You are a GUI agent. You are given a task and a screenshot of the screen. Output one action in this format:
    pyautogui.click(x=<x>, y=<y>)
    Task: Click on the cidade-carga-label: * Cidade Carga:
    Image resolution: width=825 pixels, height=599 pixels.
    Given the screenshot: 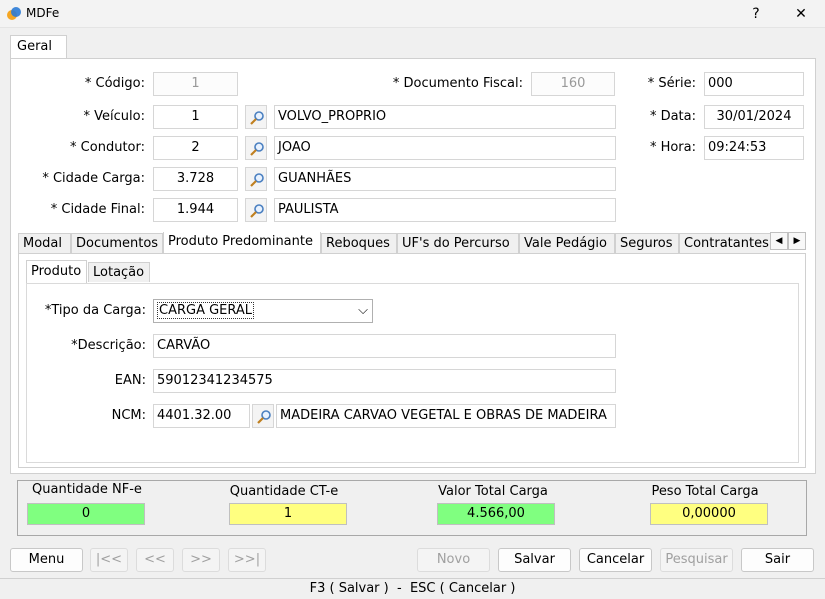 What is the action you would take?
    pyautogui.click(x=93, y=178)
    